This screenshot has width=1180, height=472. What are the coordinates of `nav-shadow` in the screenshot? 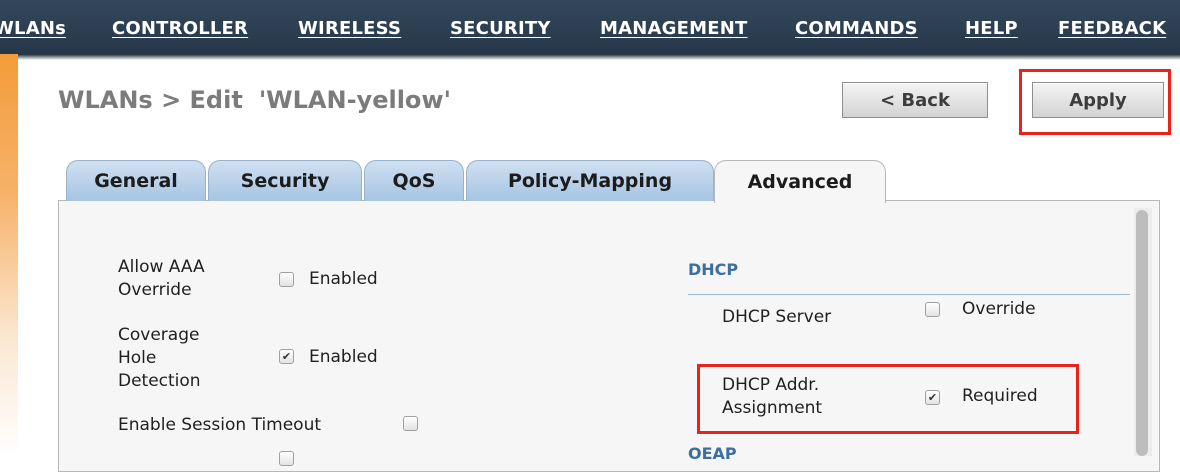 It's located at (590, 57).